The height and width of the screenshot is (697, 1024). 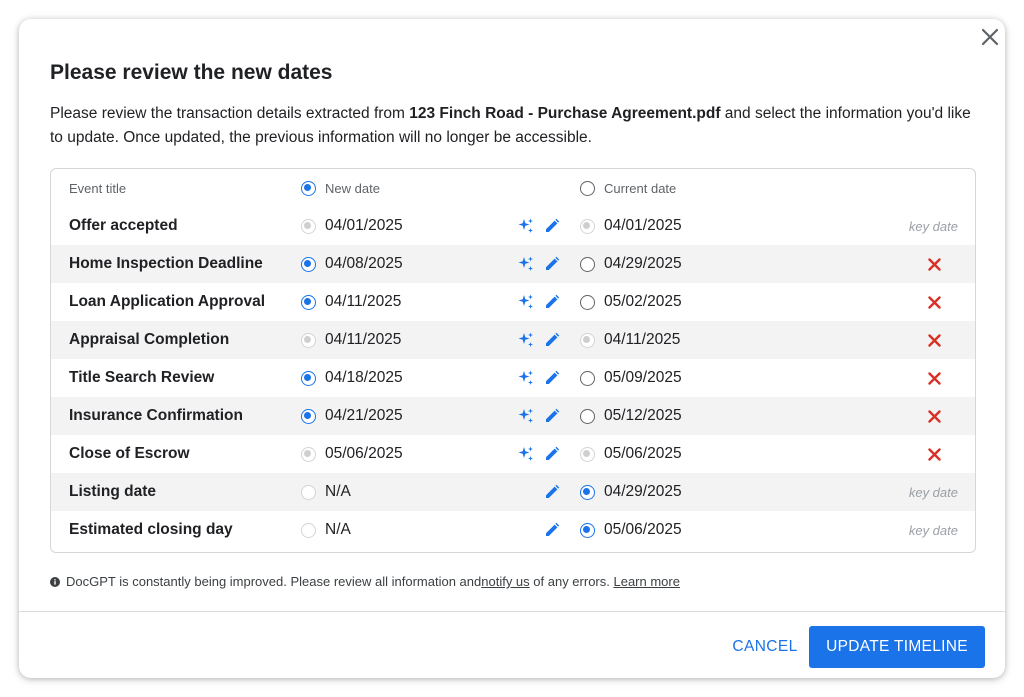 I want to click on info-icon, so click(x=55, y=581).